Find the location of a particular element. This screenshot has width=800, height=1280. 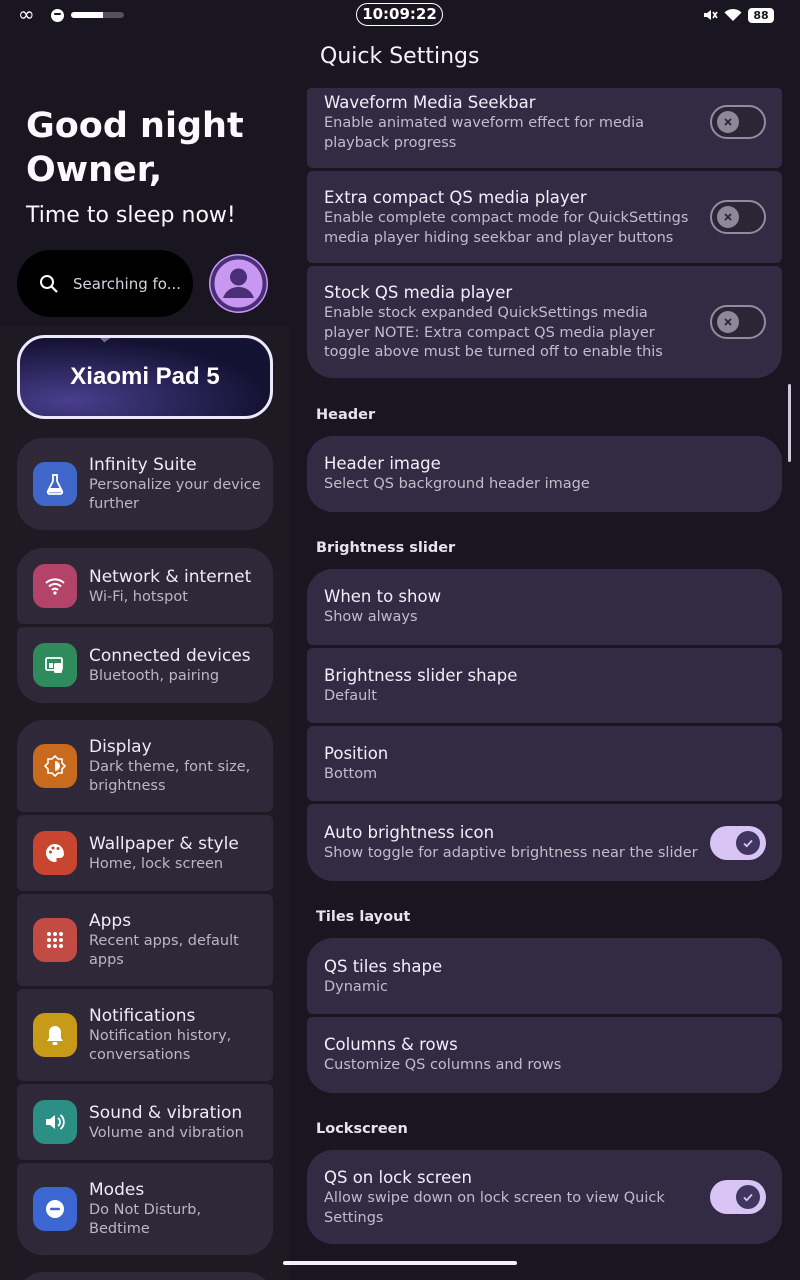

media-progress-bar is located at coordinates (97, 15).